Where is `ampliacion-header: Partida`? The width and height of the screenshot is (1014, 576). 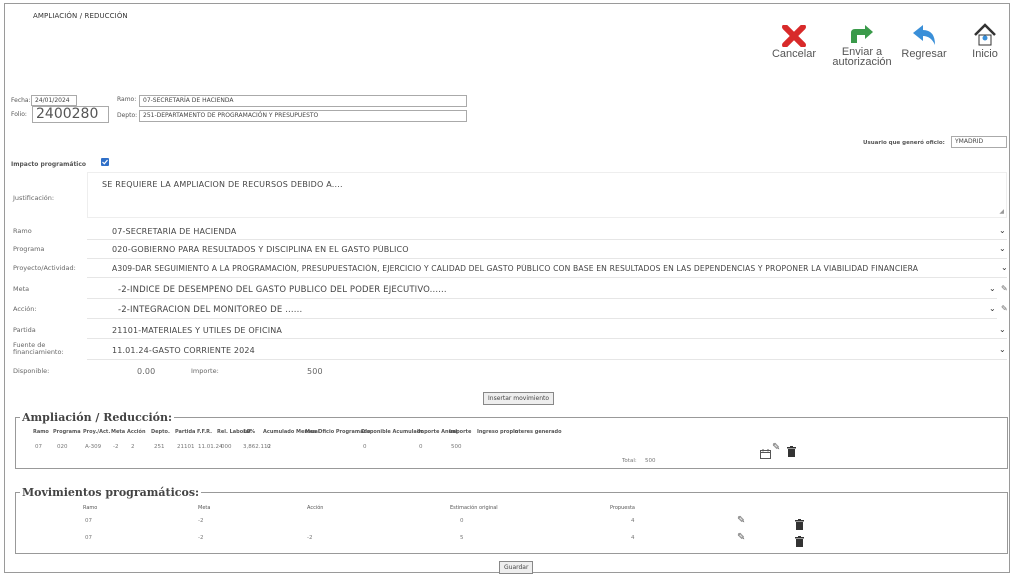 ampliacion-header: Partida is located at coordinates (185, 432).